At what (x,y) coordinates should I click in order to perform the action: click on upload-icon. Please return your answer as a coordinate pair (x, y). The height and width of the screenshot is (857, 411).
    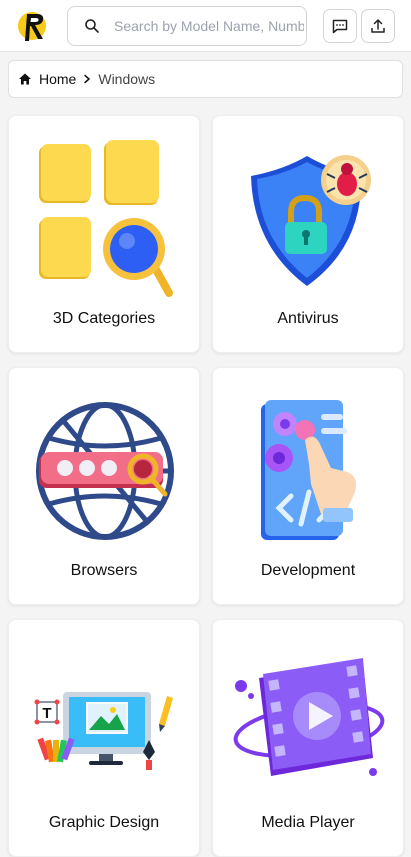
    Looking at the image, I should click on (378, 26).